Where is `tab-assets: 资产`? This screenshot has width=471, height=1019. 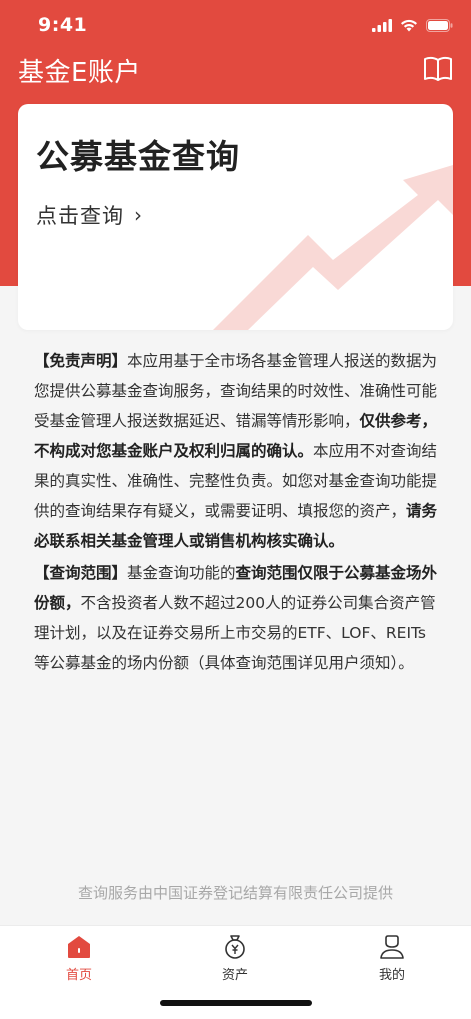 tab-assets: 资产 is located at coordinates (235, 962).